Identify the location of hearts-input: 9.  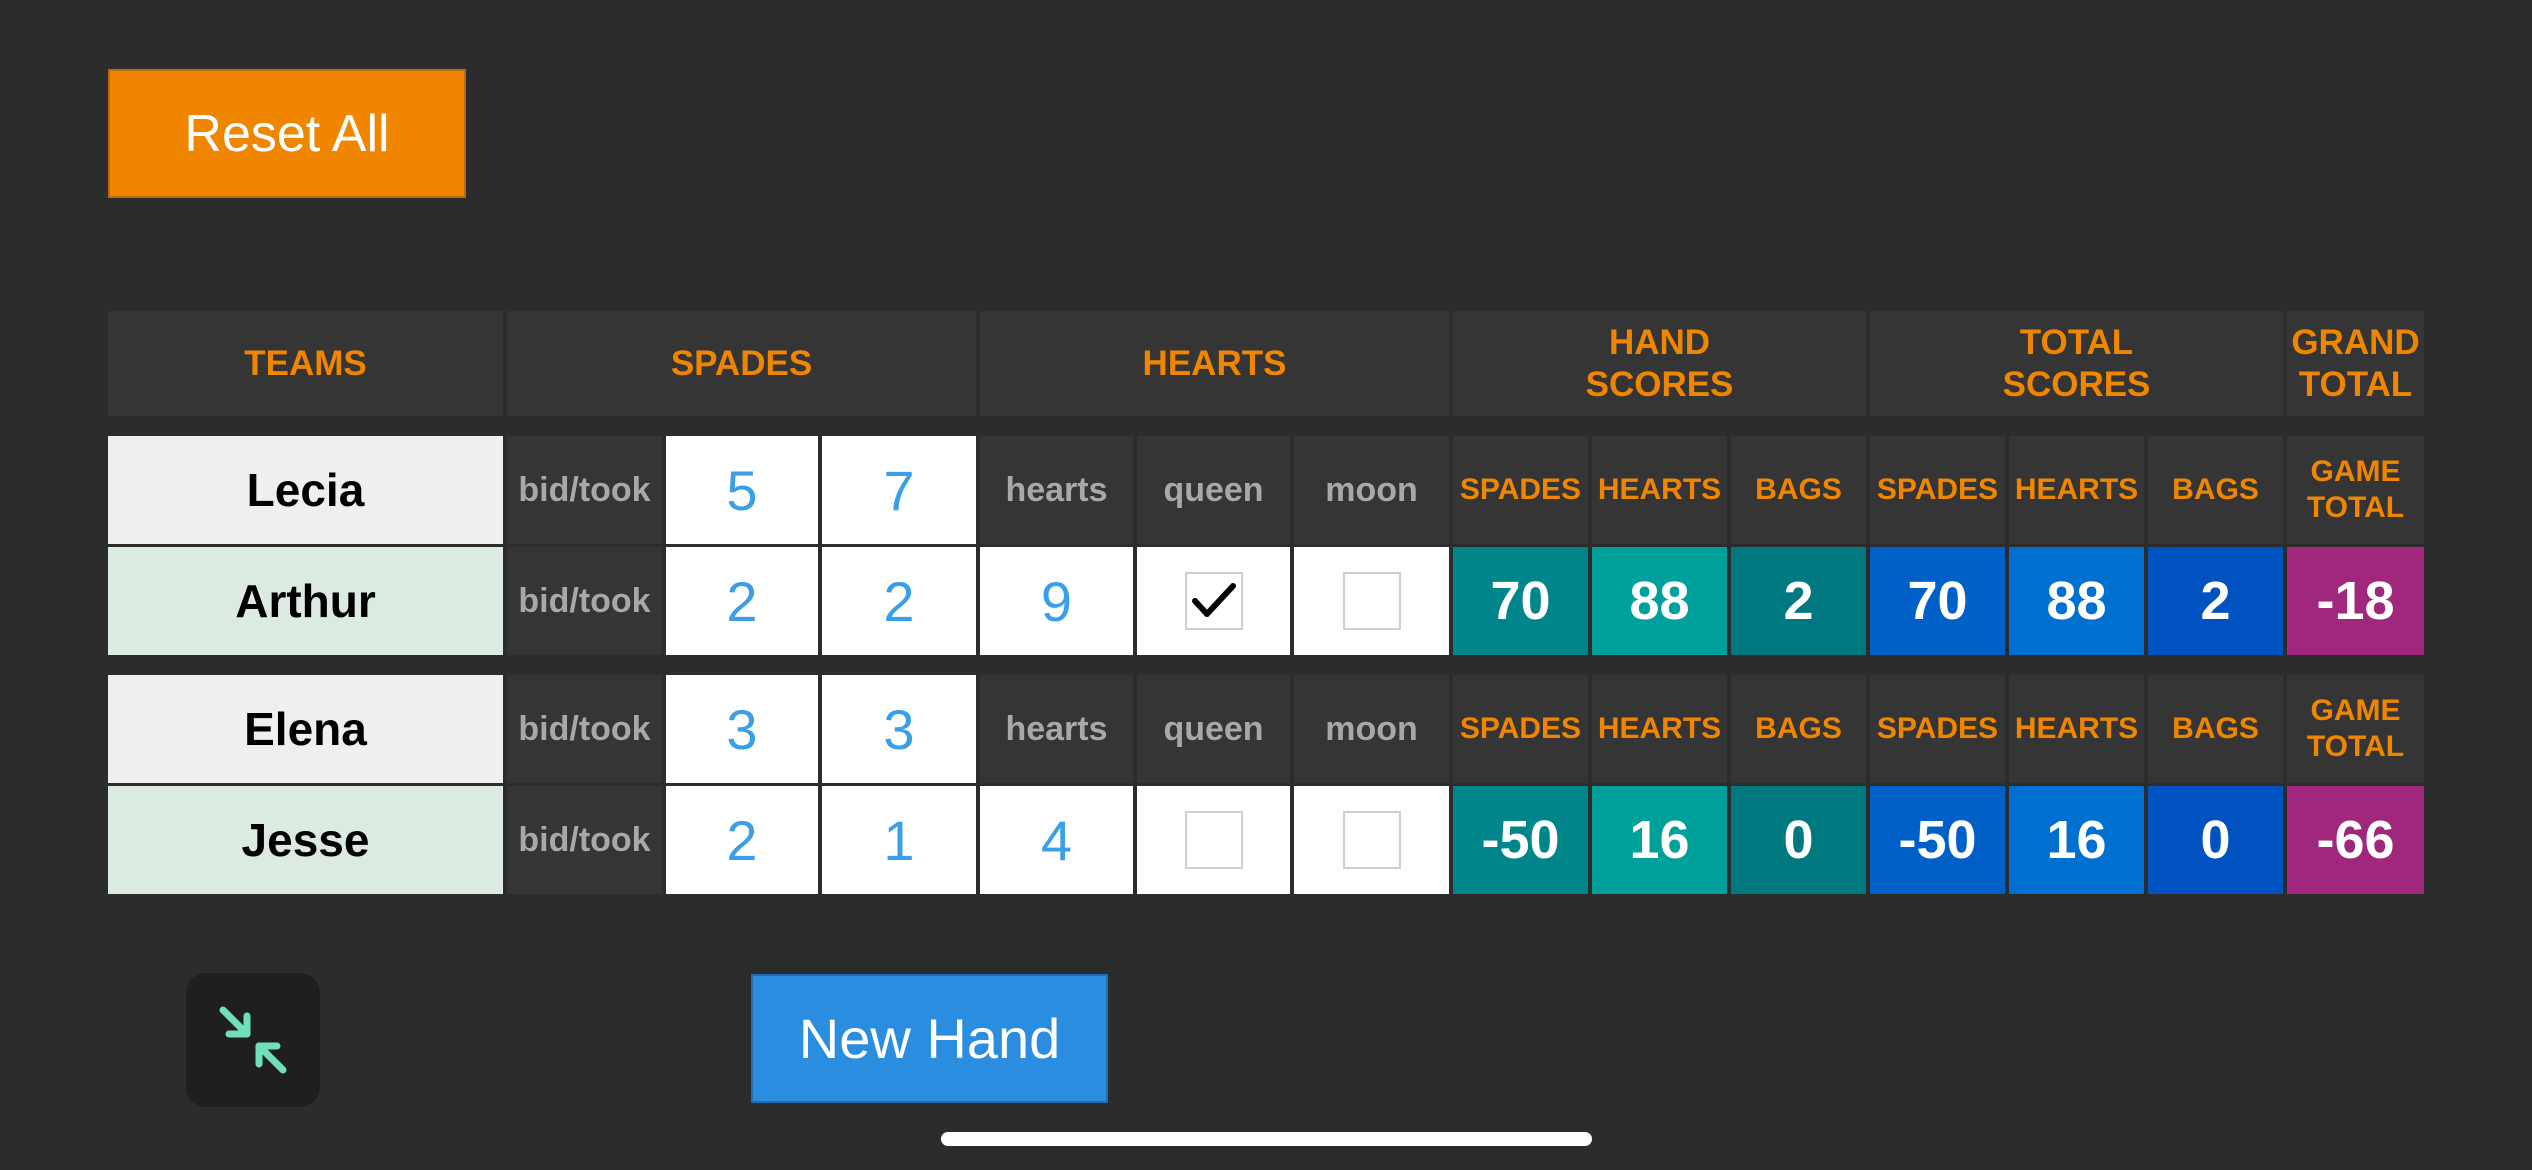
(1056, 601).